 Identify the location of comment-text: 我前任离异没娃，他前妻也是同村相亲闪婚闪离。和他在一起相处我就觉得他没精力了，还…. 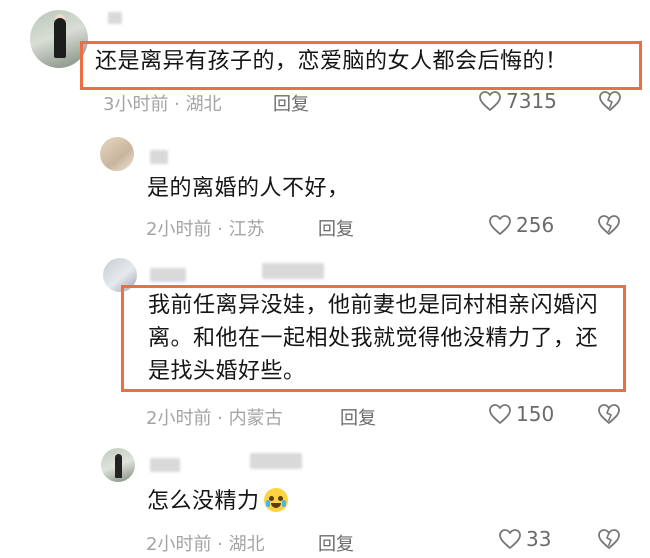
(373, 338).